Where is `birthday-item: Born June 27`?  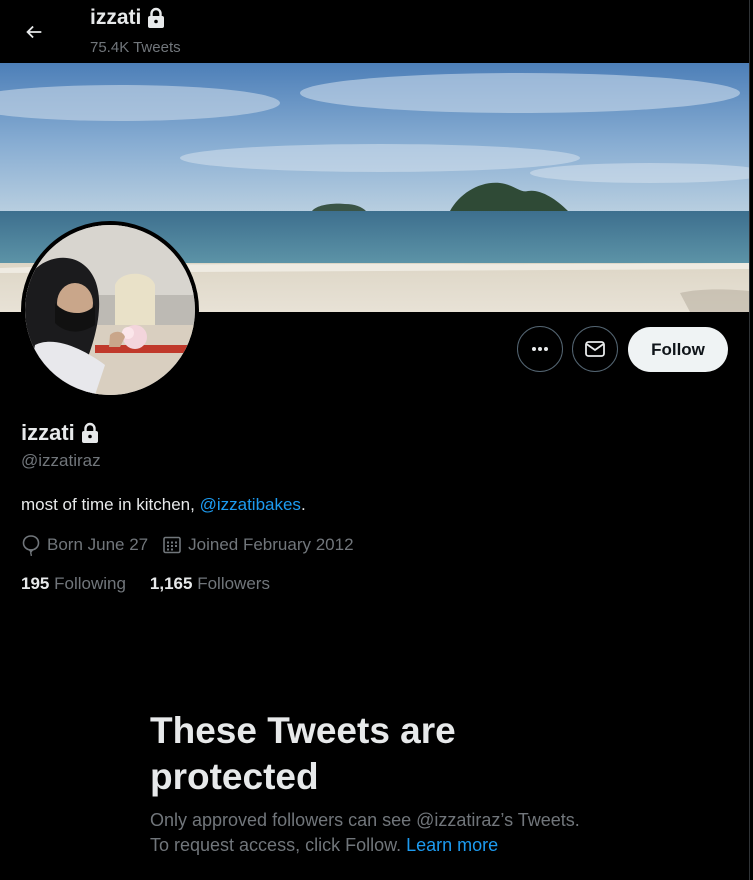
birthday-item: Born June 27 is located at coordinates (84, 545).